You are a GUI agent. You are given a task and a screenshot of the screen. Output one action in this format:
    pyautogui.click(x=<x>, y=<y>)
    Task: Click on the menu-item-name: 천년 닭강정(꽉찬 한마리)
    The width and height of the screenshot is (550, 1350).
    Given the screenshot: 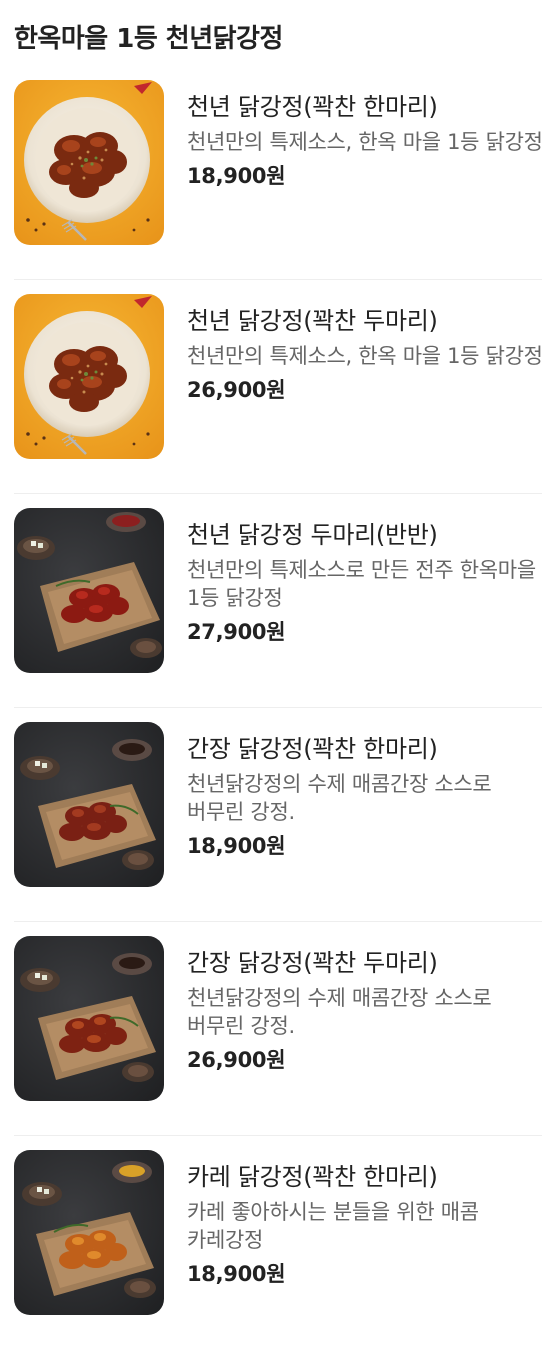 What is the action you would take?
    pyautogui.click(x=312, y=107)
    